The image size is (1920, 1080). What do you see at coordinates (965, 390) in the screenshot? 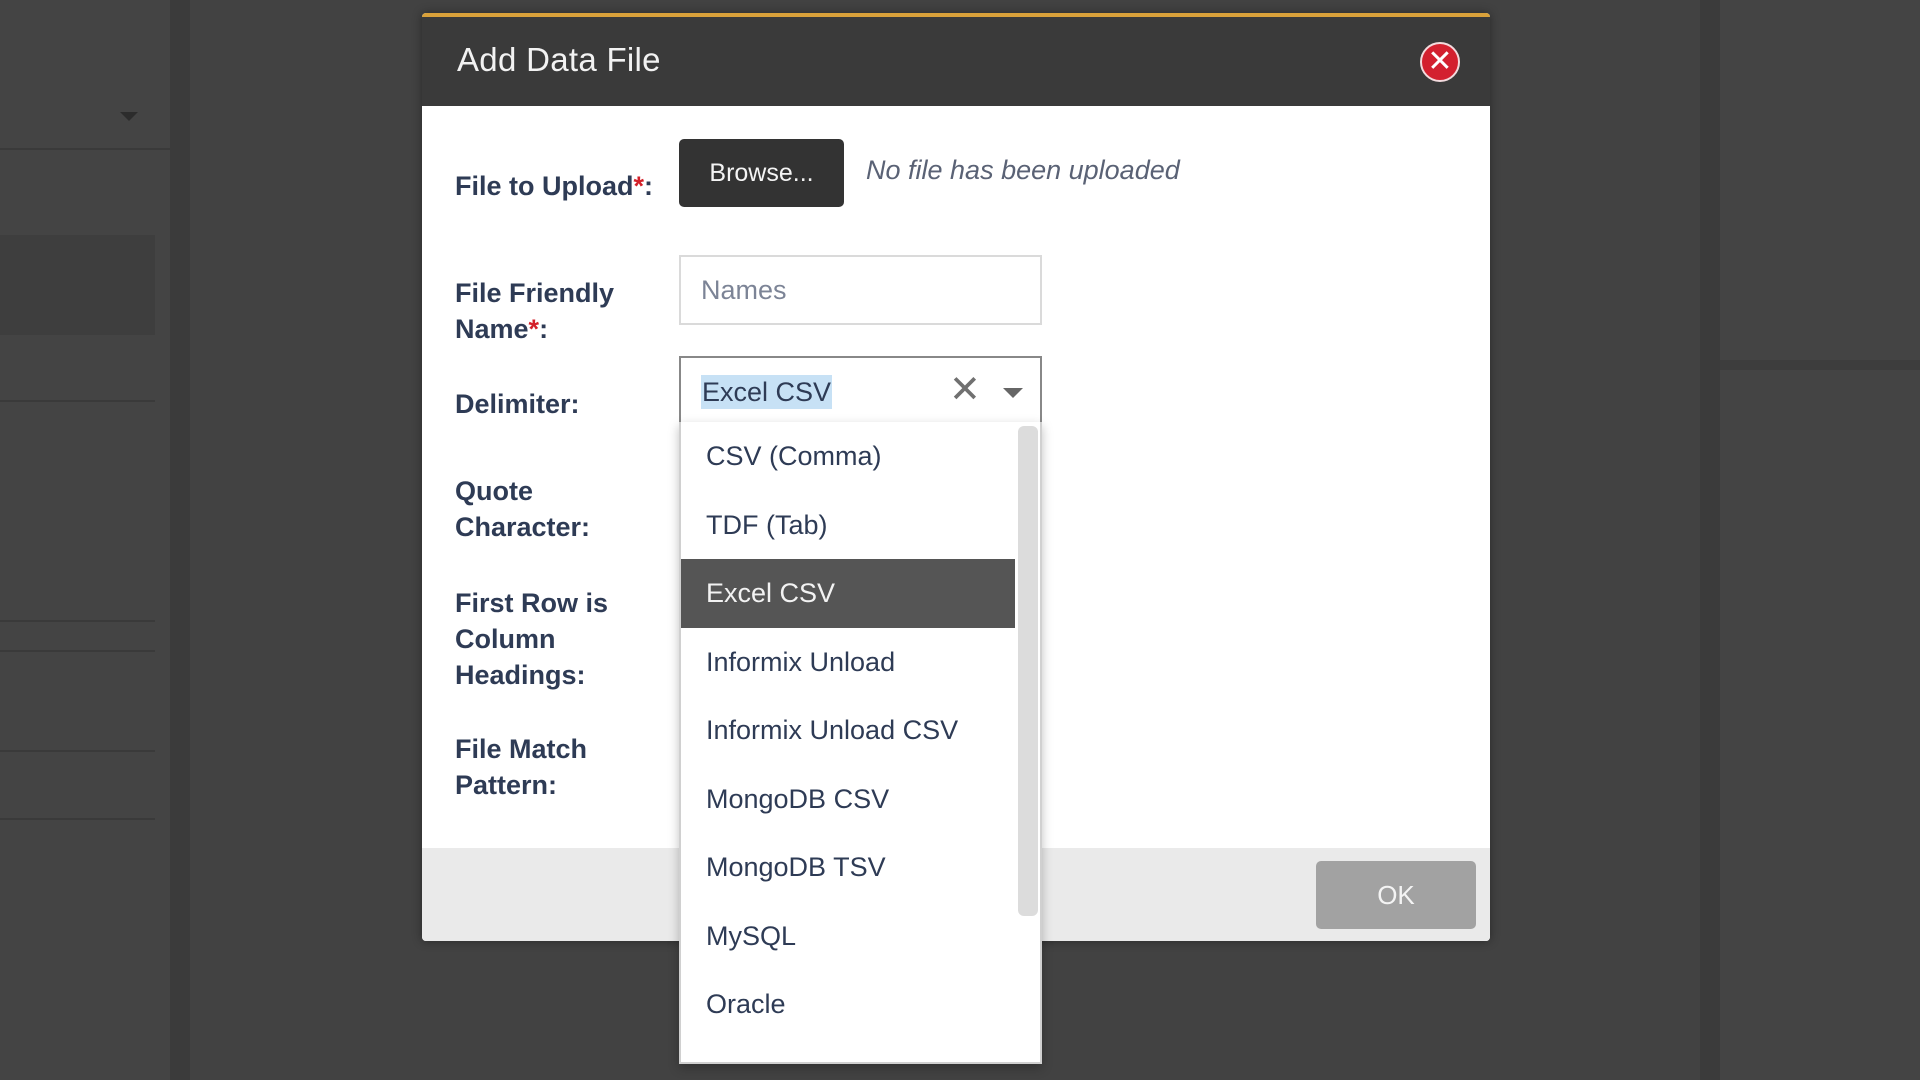
I see `clear-icon: ✕` at bounding box center [965, 390].